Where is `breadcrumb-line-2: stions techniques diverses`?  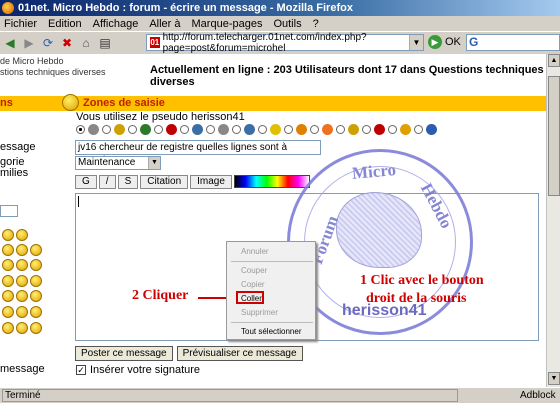
breadcrumb-line-2: stions techniques diverses is located at coordinates (53, 72).